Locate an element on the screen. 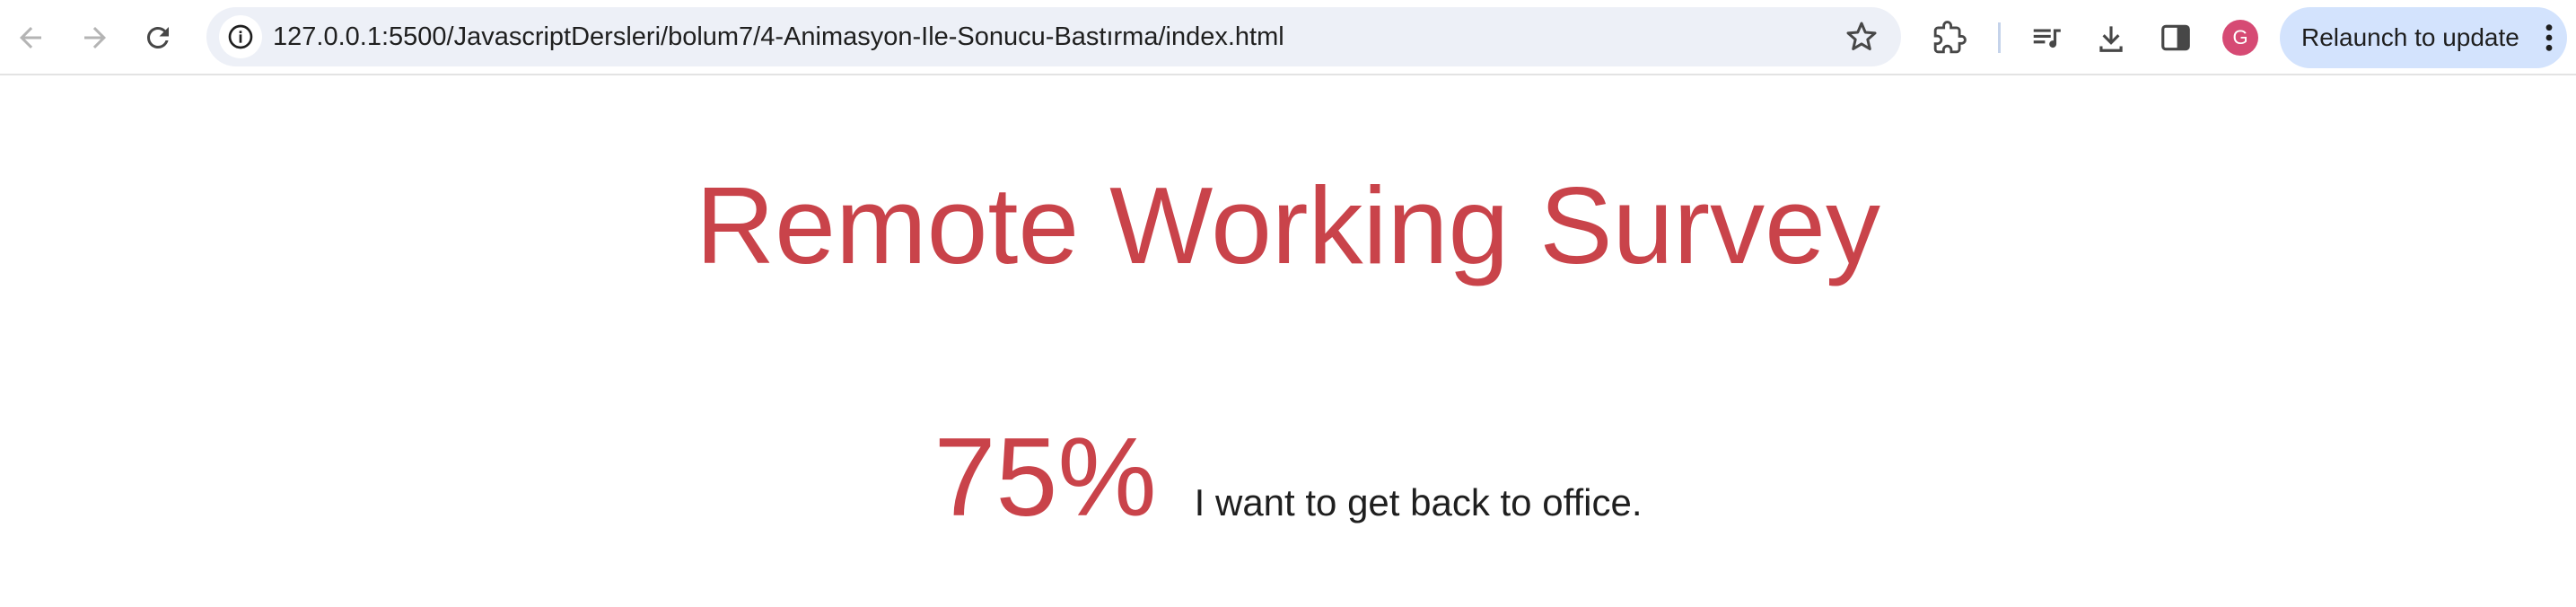  relaunch-button: Relaunch to update is located at coordinates (2423, 37).